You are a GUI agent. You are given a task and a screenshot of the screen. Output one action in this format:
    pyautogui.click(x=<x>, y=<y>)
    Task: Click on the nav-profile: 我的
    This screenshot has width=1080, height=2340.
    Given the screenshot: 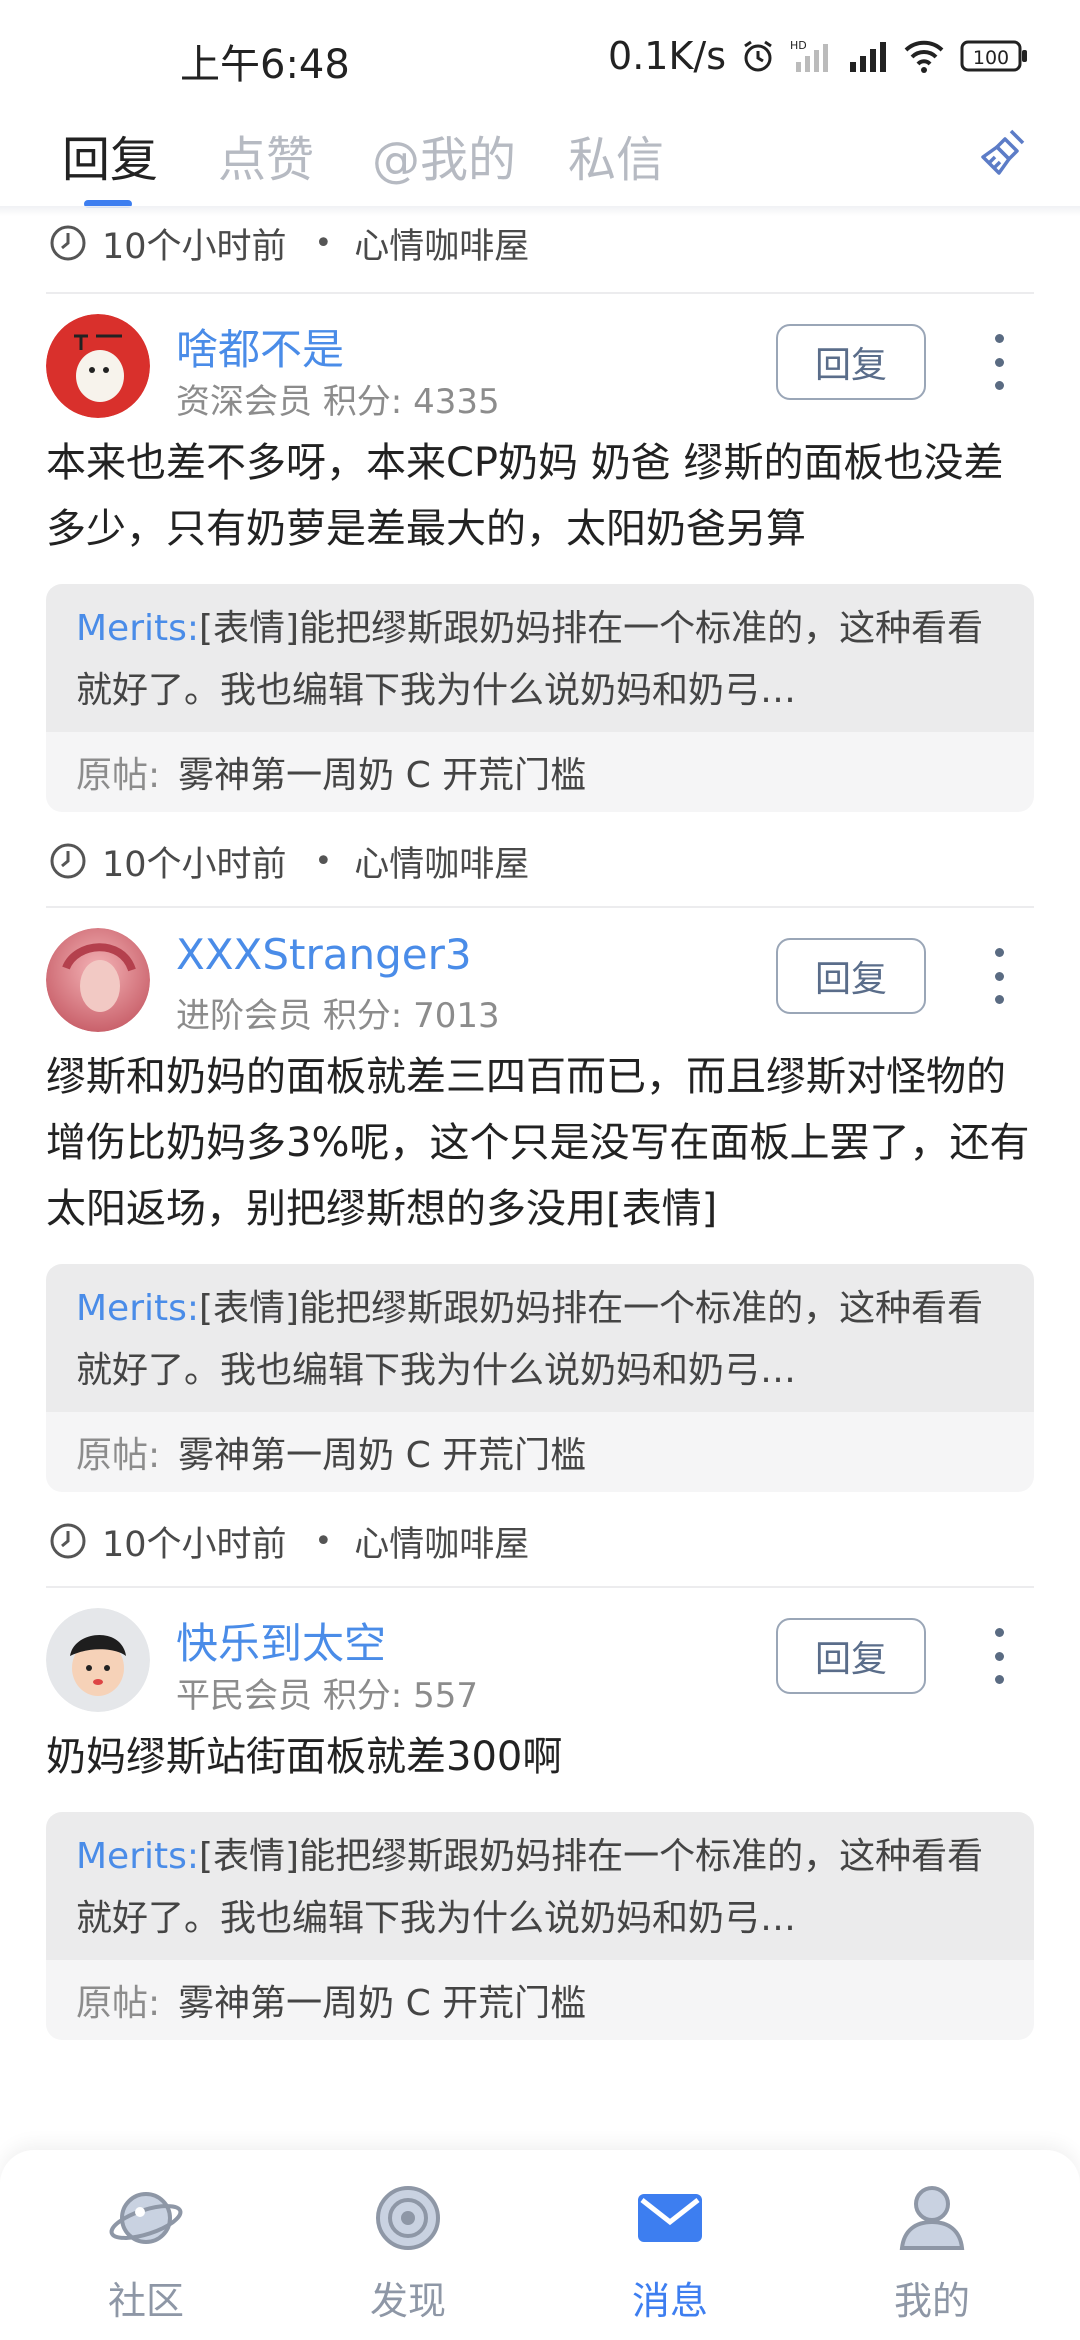 What is the action you would take?
    pyautogui.click(x=932, y=2251)
    